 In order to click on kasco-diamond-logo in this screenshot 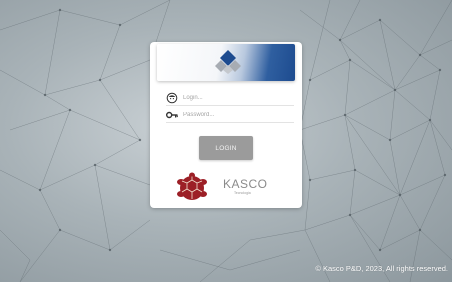, I will do `click(228, 62)`.